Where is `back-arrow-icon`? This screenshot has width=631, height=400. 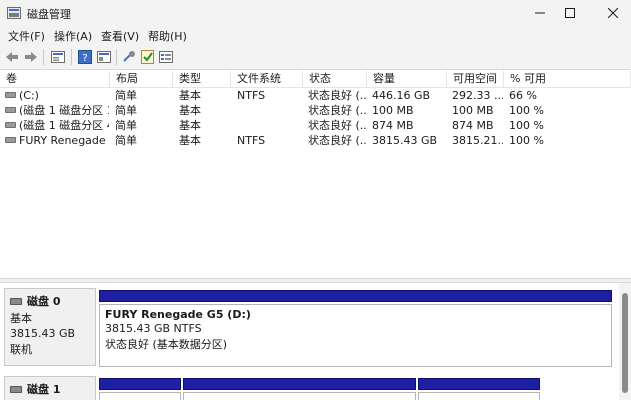 back-arrow-icon is located at coordinates (12, 57).